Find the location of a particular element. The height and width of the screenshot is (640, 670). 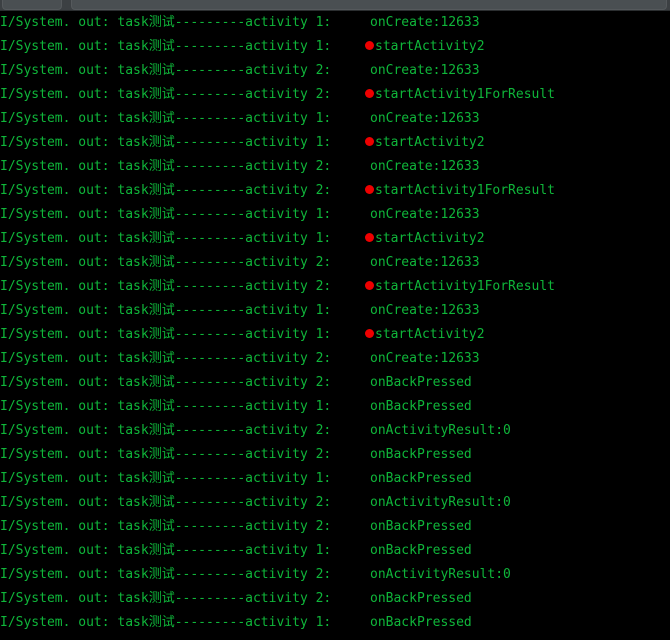

logcat-toolbar-strip is located at coordinates (335, 5).